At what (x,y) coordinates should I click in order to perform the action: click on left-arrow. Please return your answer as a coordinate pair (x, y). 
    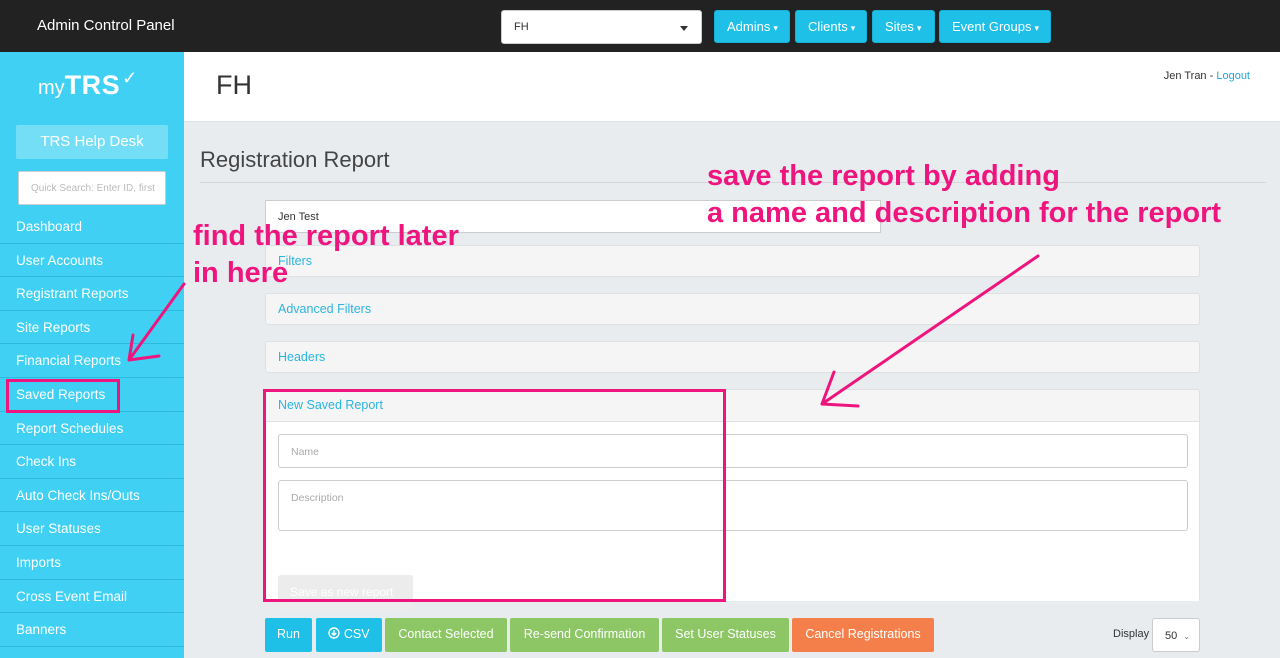
    Looking at the image, I should click on (156, 322).